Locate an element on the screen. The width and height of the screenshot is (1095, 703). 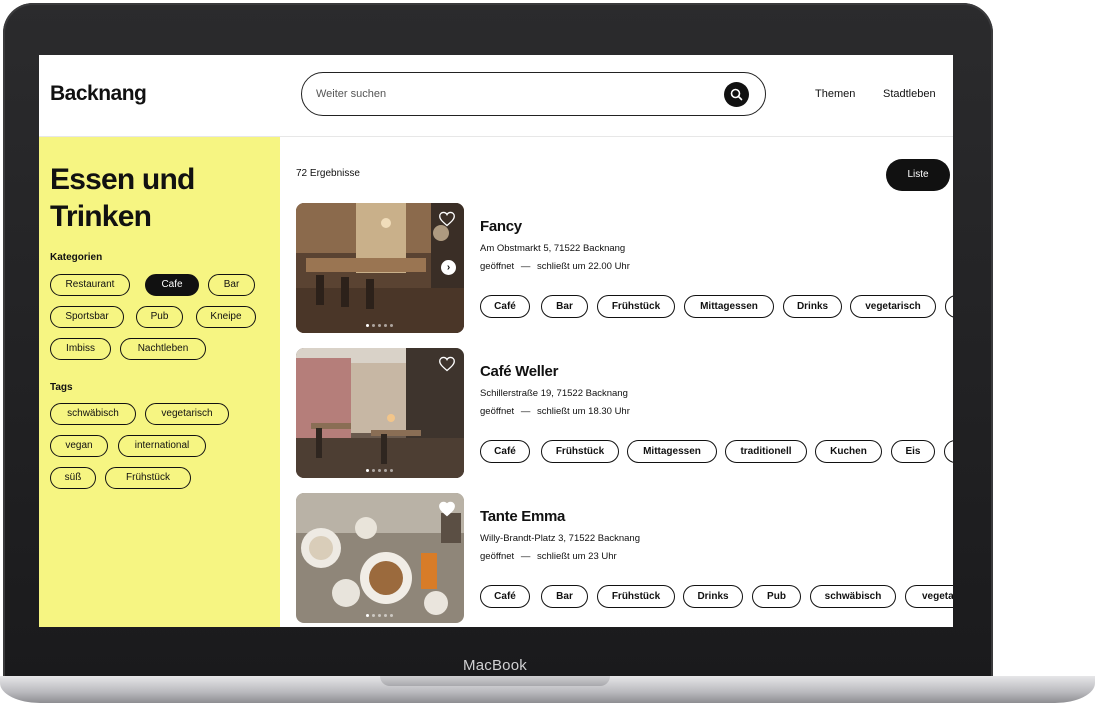
result-tag: Eis is located at coordinates (913, 451).